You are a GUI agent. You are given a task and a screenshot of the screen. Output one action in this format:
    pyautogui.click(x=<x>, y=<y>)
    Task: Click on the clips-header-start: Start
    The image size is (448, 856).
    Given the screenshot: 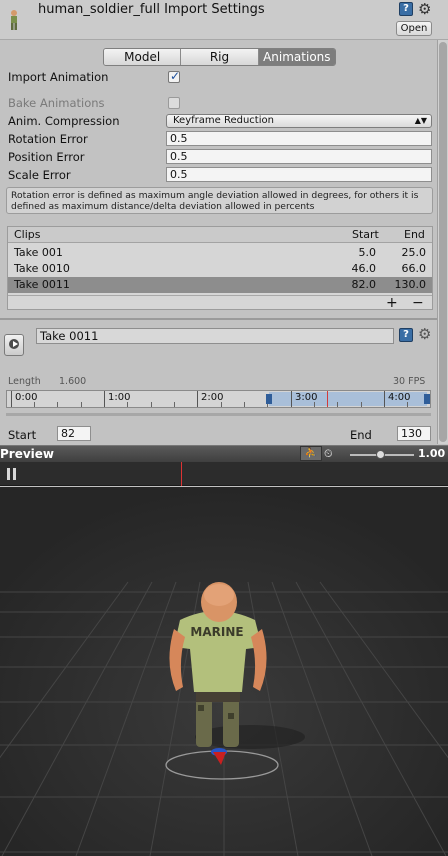 What is the action you would take?
    pyautogui.click(x=365, y=234)
    